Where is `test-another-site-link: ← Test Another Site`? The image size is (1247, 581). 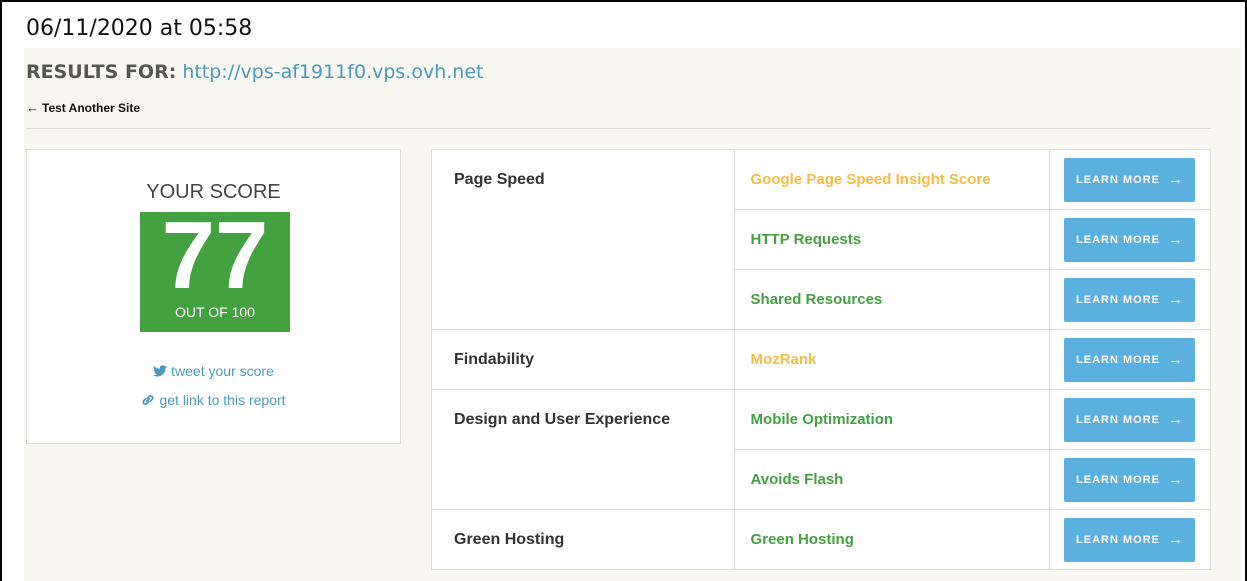
test-another-site-link: ← Test Another Site is located at coordinates (83, 107).